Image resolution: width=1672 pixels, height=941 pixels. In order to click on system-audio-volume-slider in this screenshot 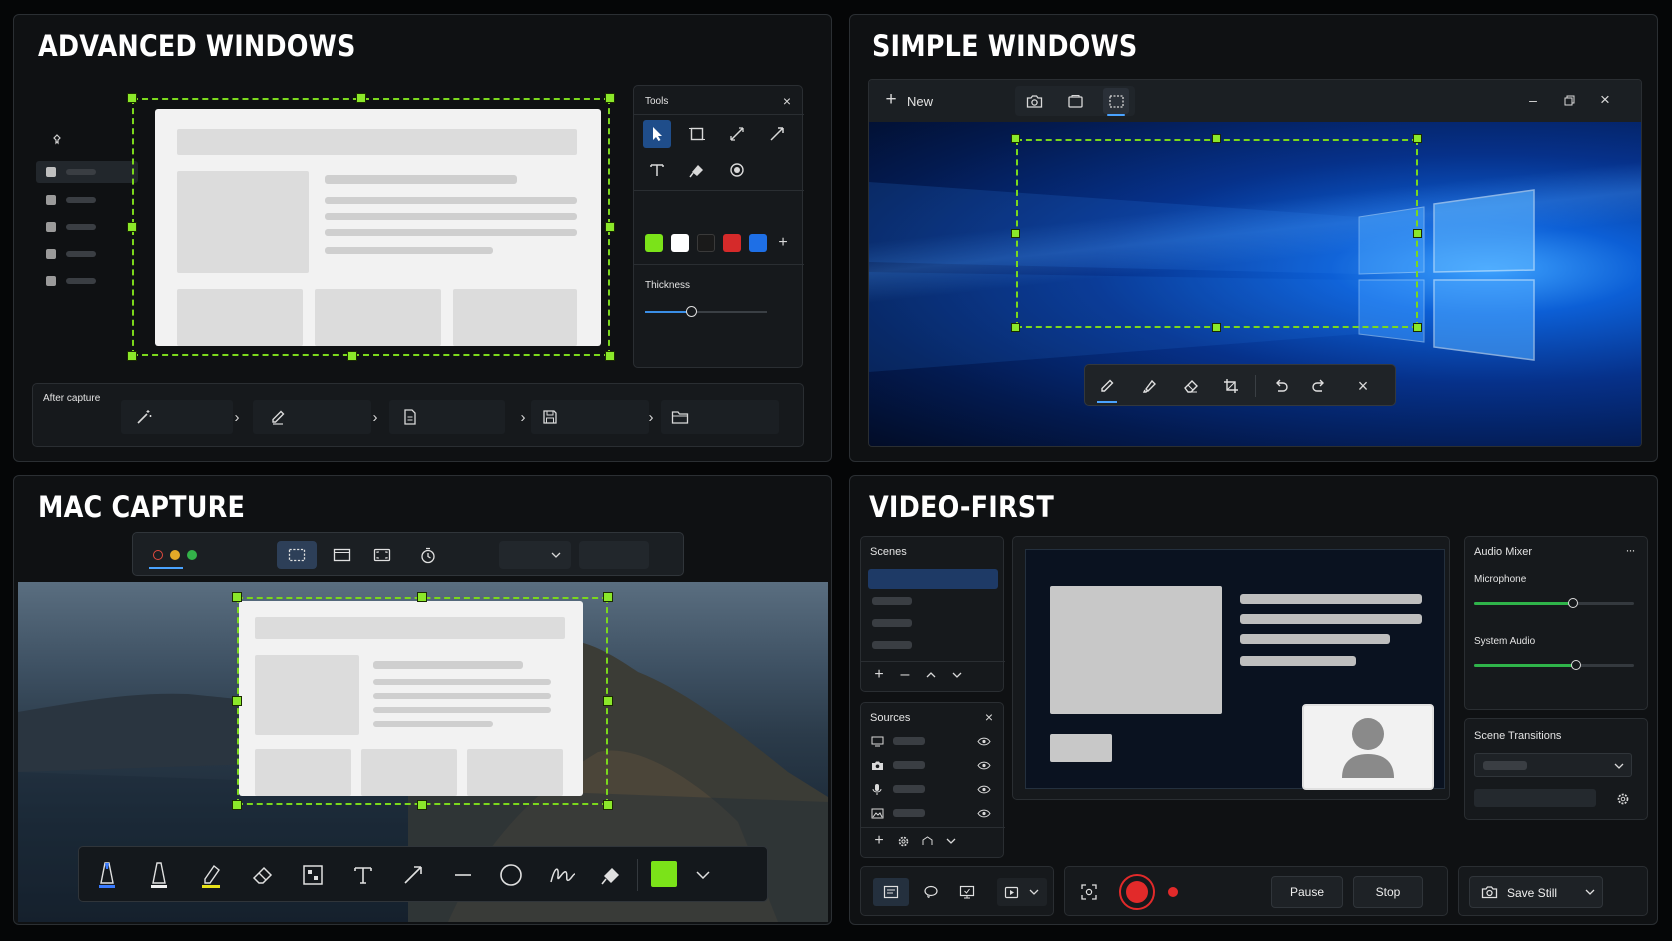, I will do `click(1554, 665)`.